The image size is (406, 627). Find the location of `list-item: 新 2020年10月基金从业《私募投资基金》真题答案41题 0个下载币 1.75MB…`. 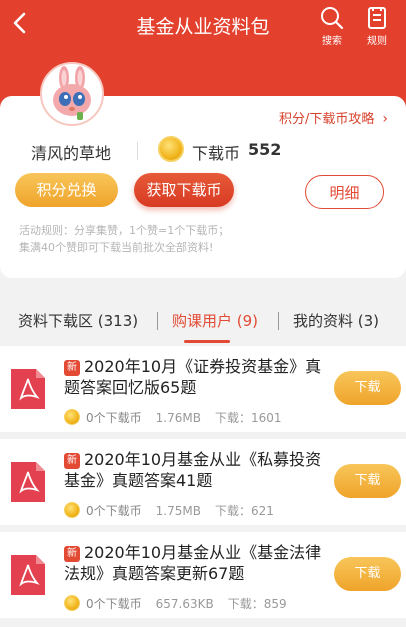

list-item: 新 2020年10月基金从业《私募投资基金》真题答案41题 0个下载币 1.75MB… is located at coordinates (203, 482).